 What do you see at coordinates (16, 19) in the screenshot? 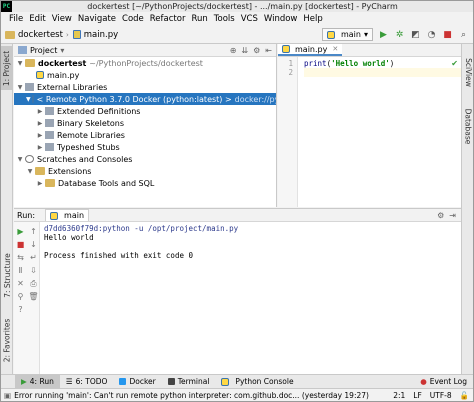
I see `menu-file: File` at bounding box center [16, 19].